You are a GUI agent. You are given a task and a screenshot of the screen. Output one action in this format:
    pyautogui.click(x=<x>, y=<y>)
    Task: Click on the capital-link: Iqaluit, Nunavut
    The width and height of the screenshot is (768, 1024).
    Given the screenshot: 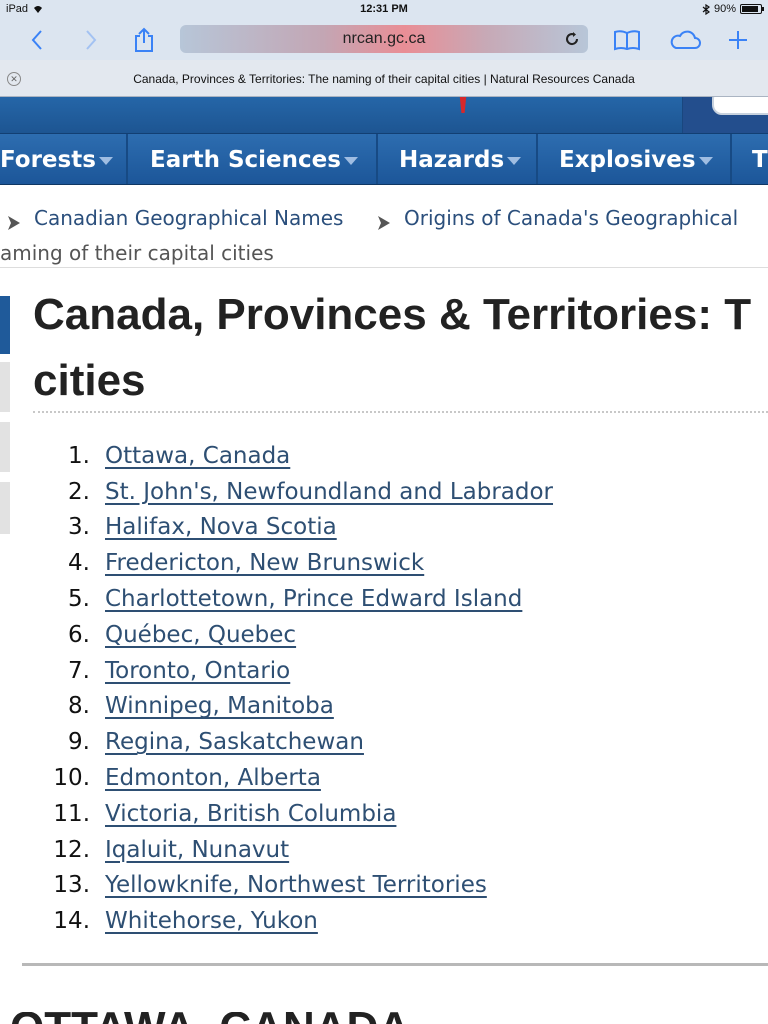 What is the action you would take?
    pyautogui.click(x=197, y=850)
    